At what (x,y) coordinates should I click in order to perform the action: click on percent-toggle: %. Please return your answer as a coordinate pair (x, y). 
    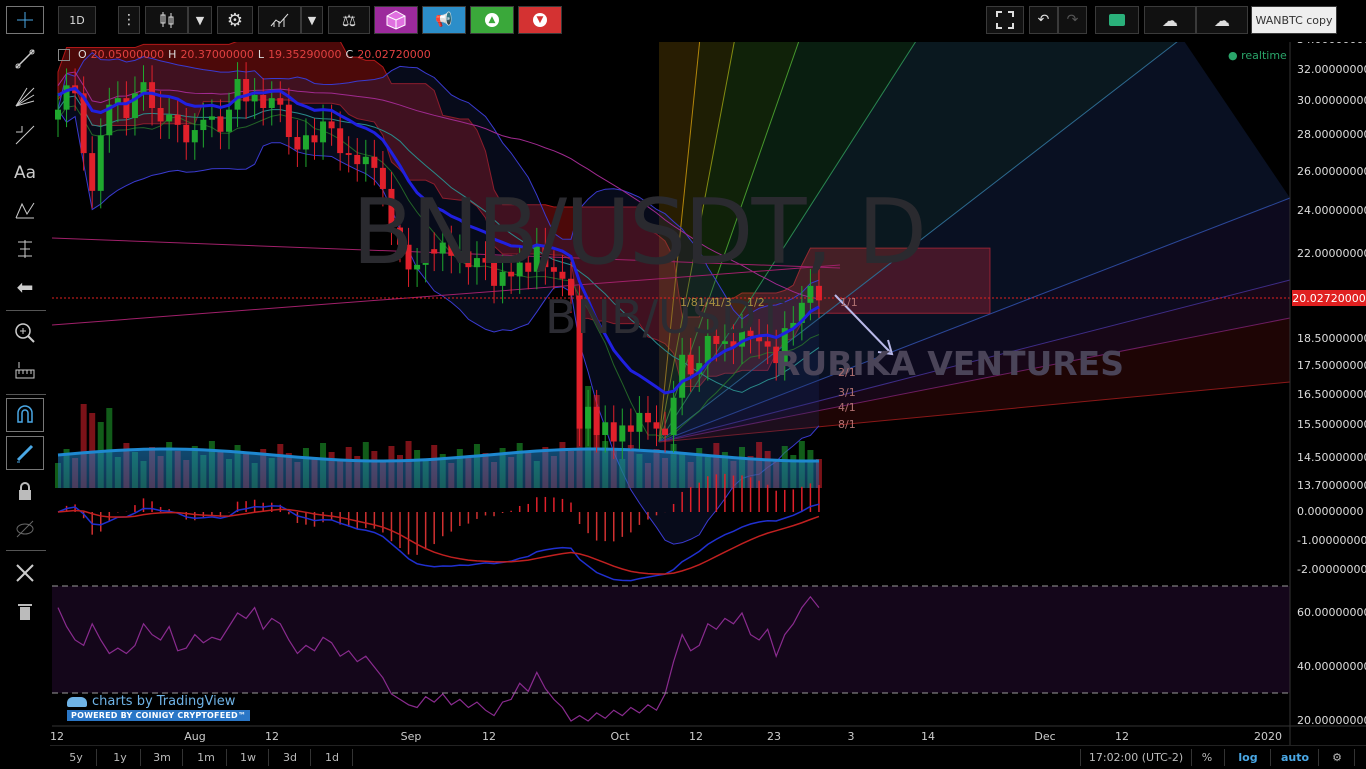
    Looking at the image, I should click on (1207, 757).